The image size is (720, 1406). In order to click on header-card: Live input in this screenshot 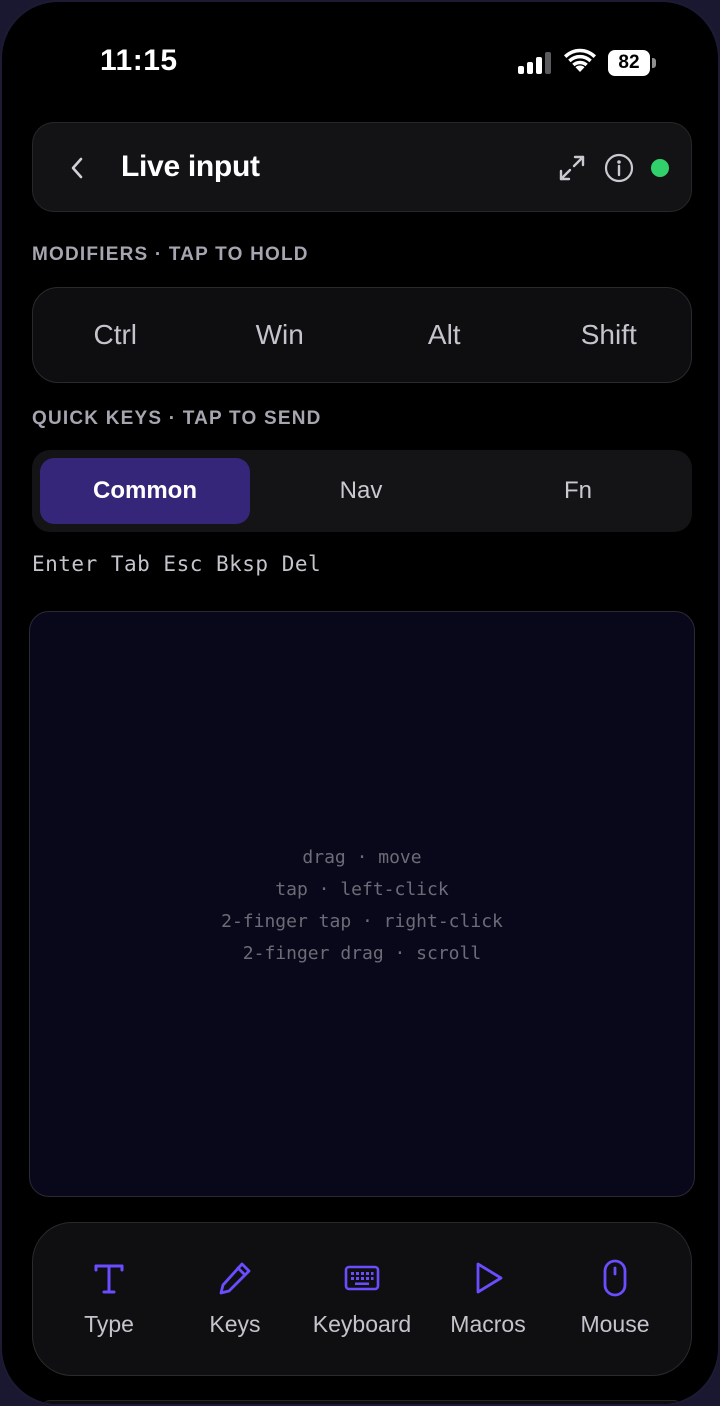, I will do `click(362, 167)`.